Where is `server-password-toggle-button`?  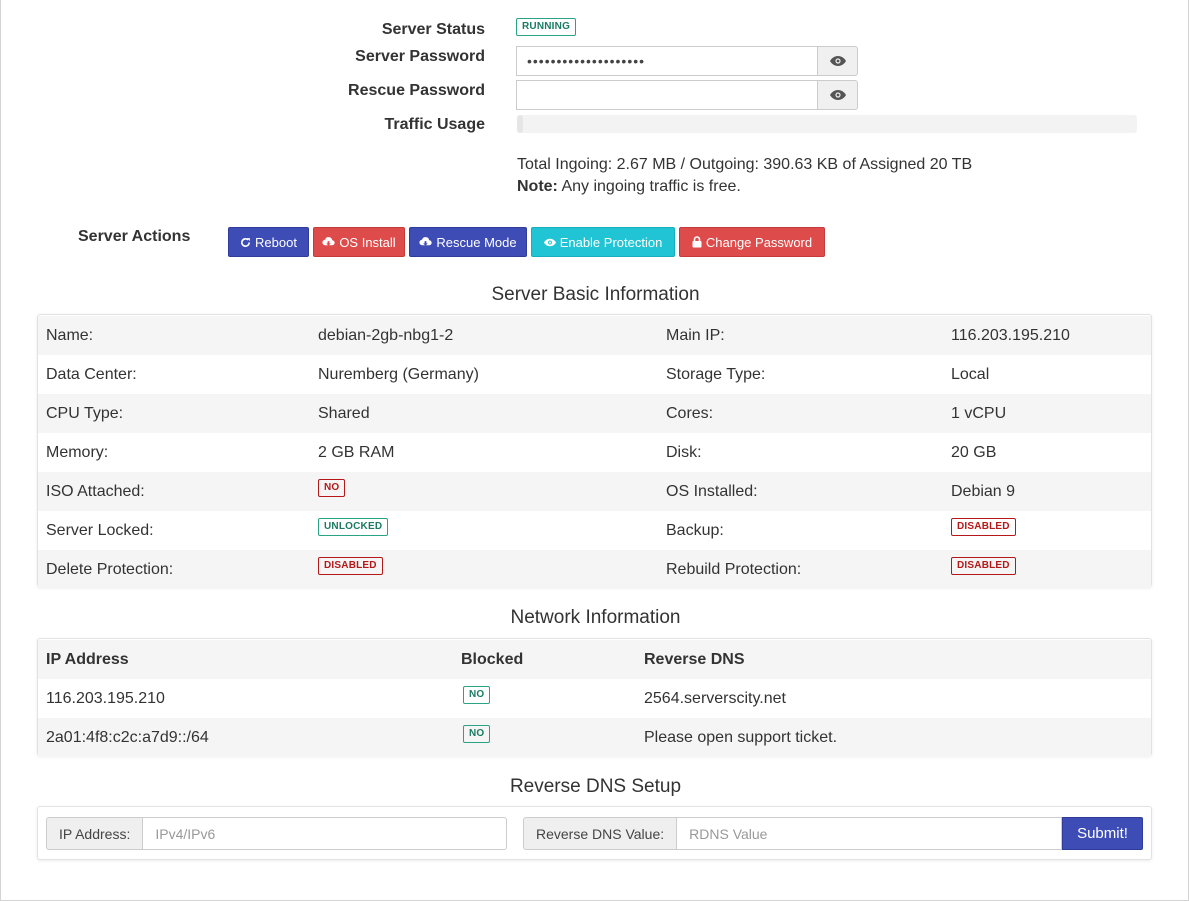
server-password-toggle-button is located at coordinates (838, 61).